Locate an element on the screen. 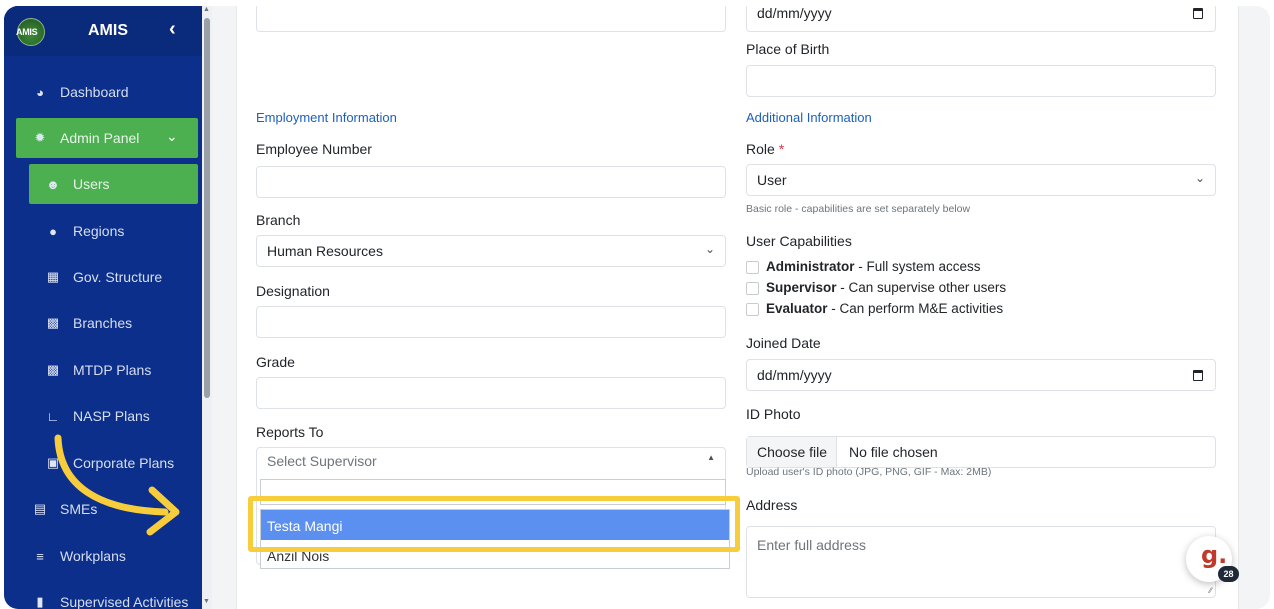 Image resolution: width=1274 pixels, height=609 pixels. sidebar-scrollbar: ▲ ▼ is located at coordinates (207, 307).